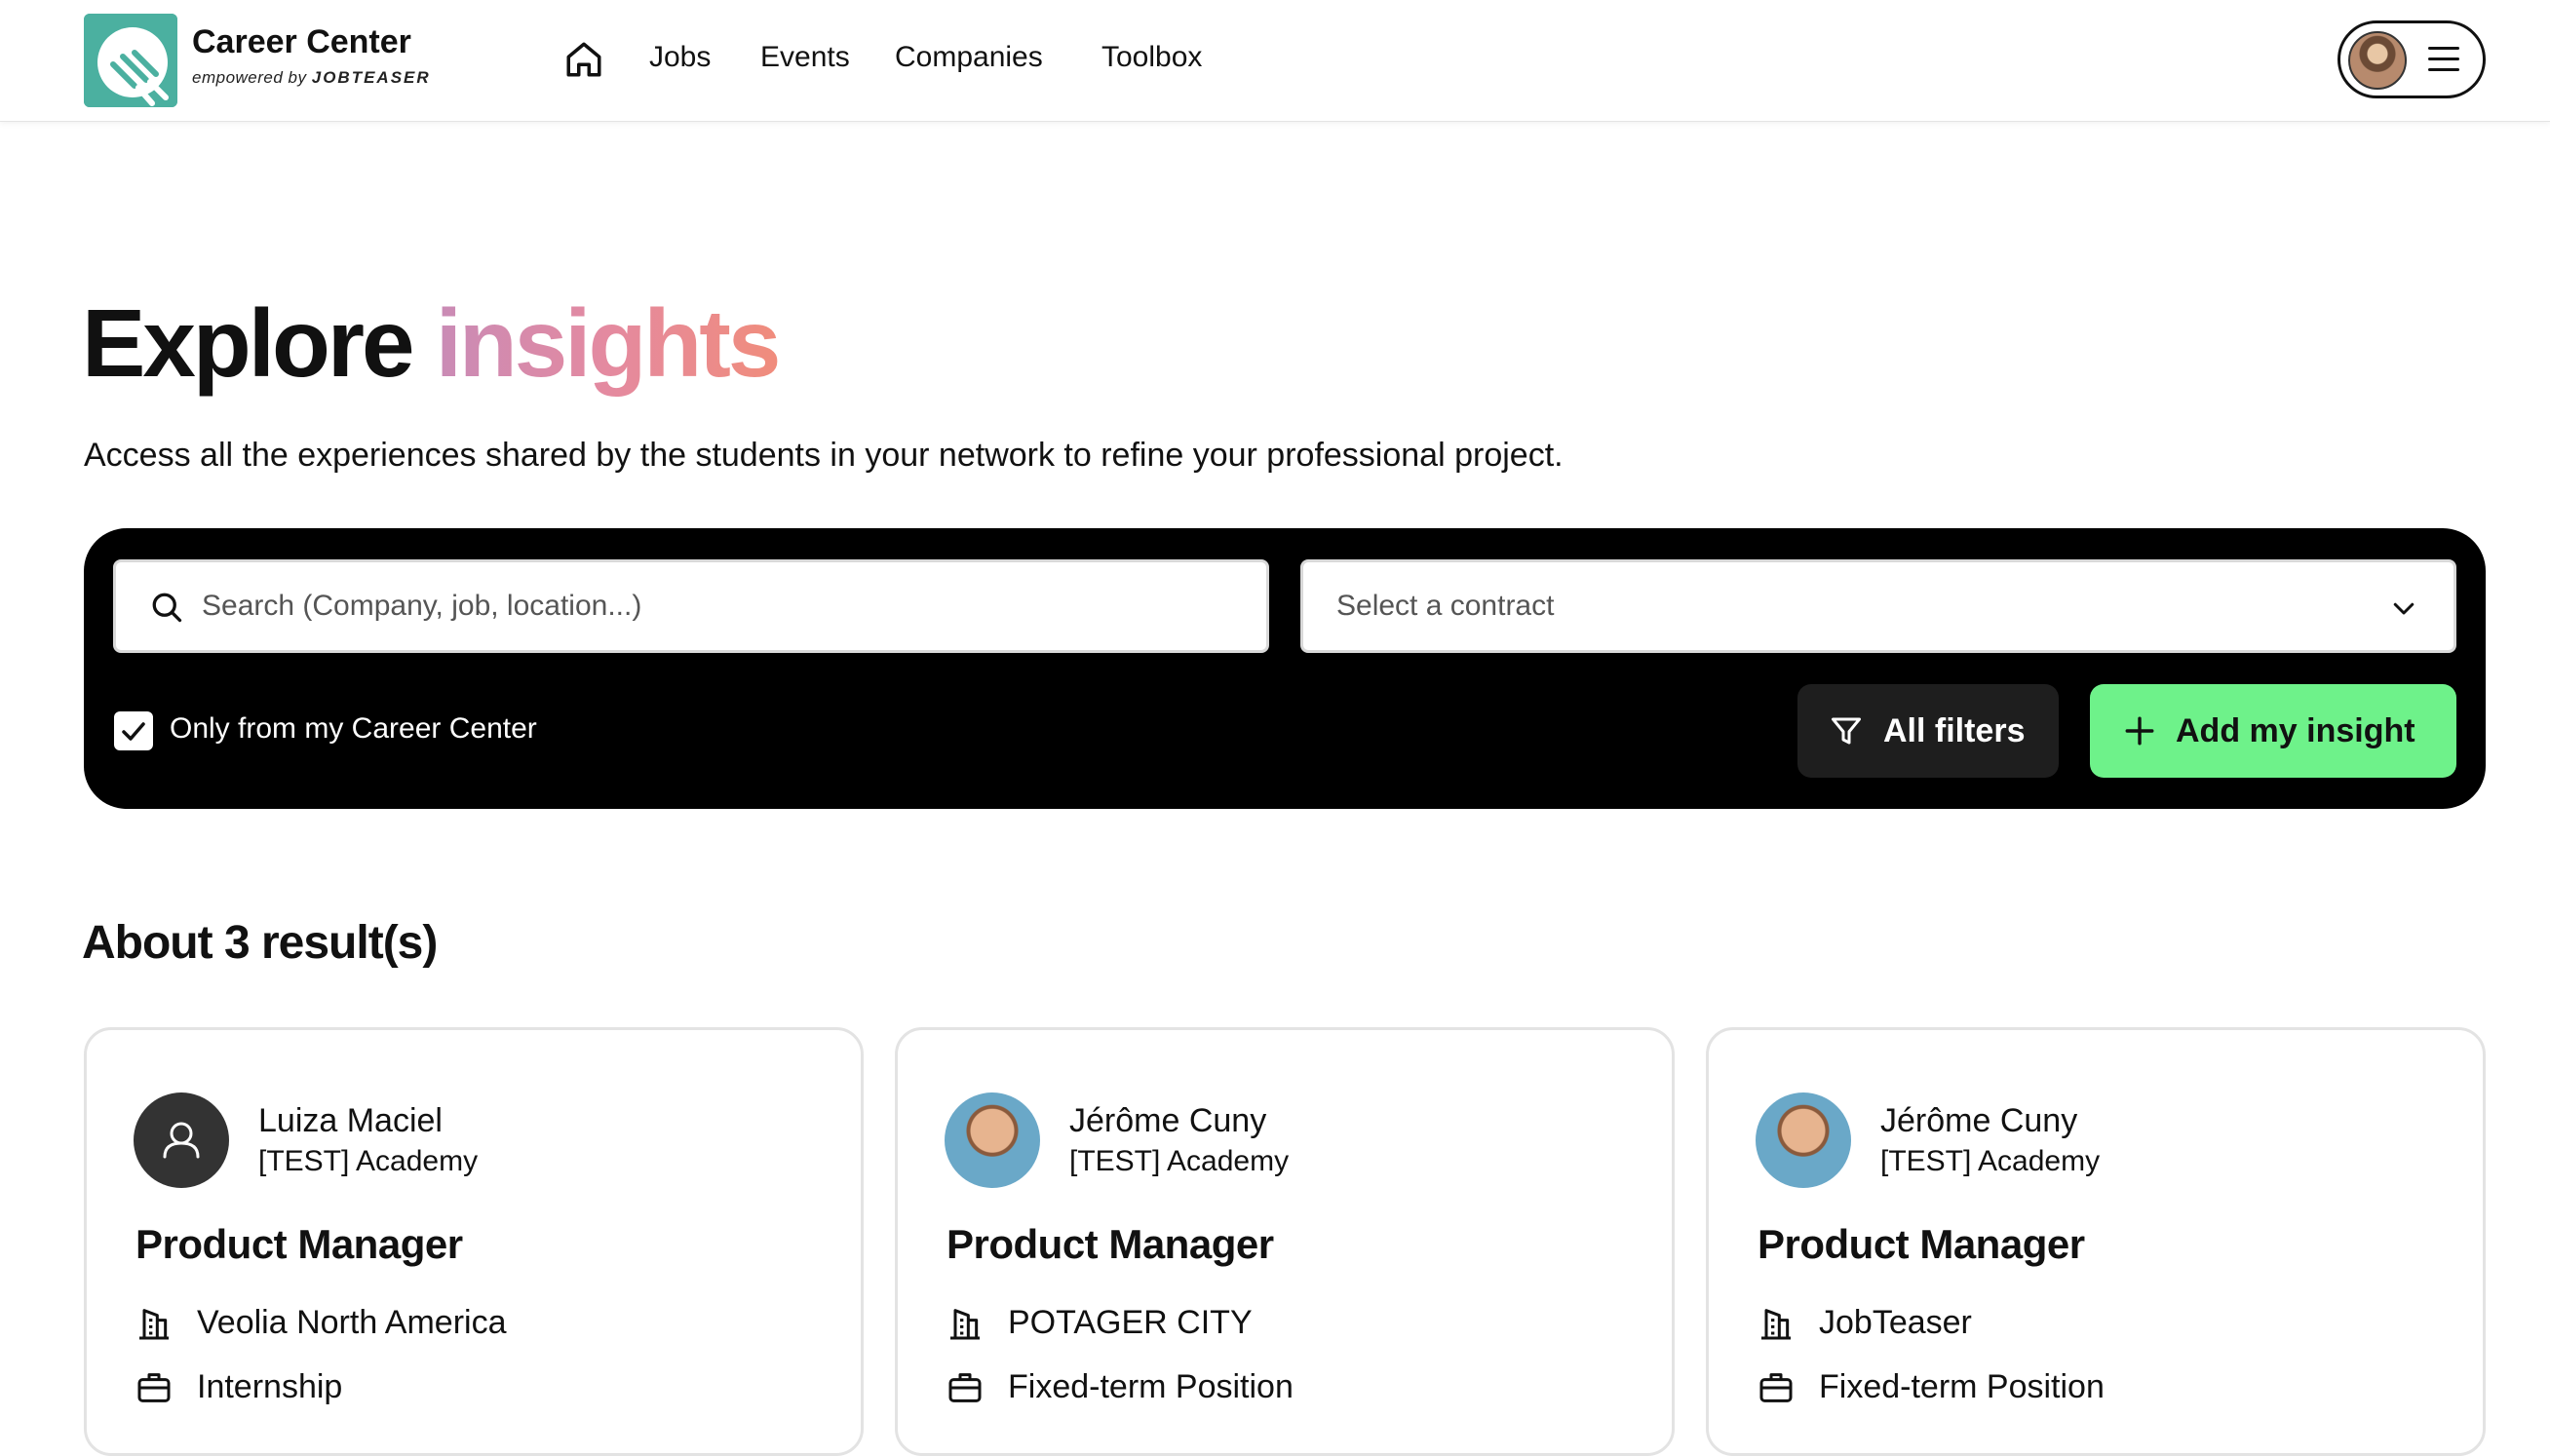  I want to click on company-name: Veolia North America, so click(352, 1322).